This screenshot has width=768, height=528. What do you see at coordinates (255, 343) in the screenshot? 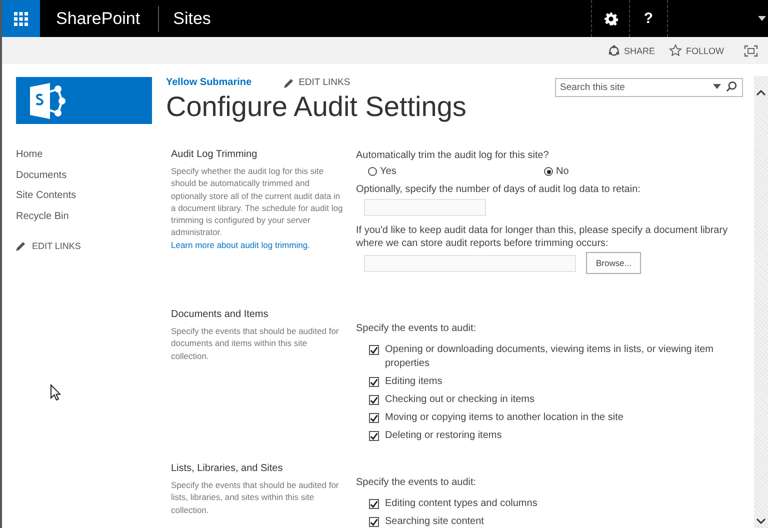
I see `section-description: Specify the events that should be audited for documents and items within this site collection.` at bounding box center [255, 343].